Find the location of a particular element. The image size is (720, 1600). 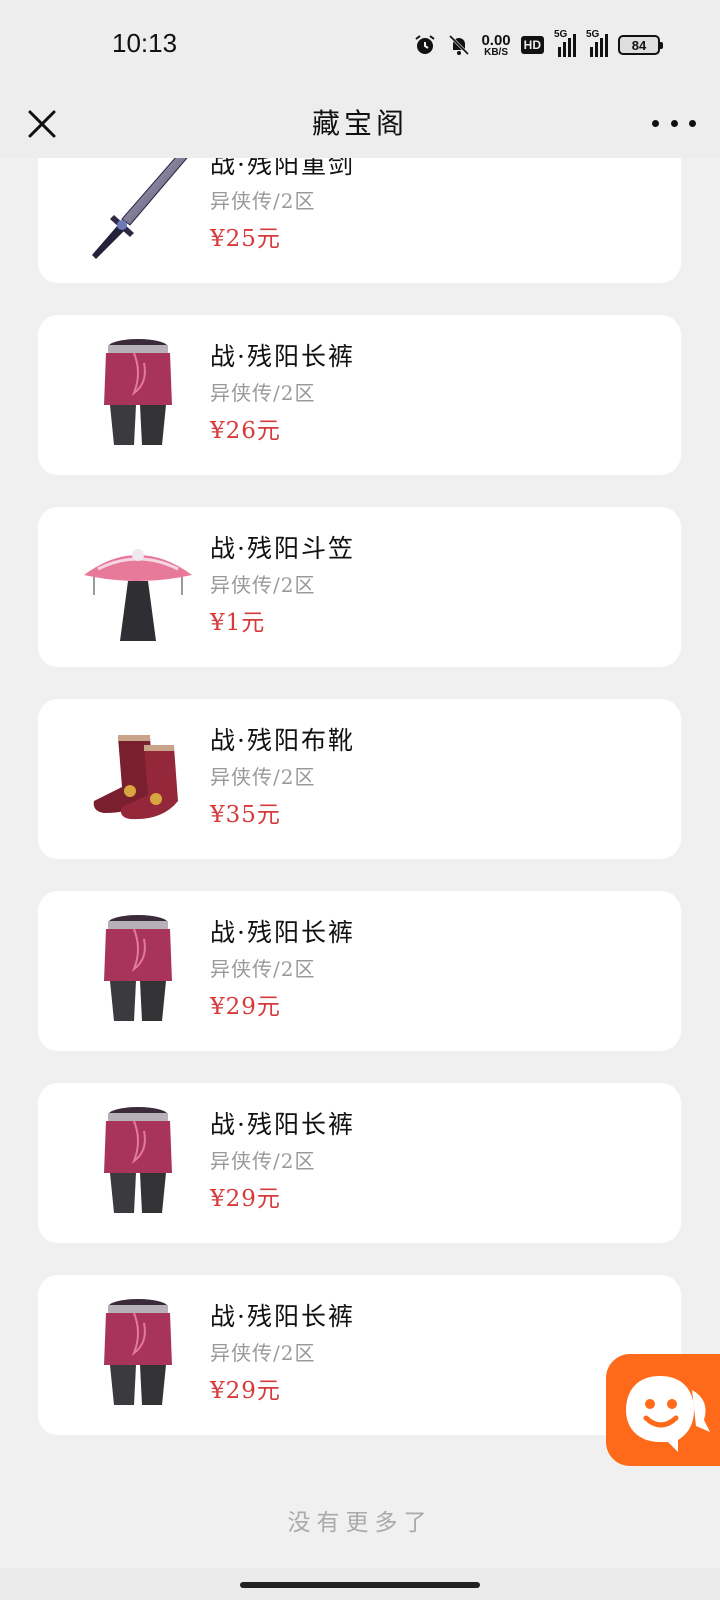

hd-badge: HD is located at coordinates (532, 45).